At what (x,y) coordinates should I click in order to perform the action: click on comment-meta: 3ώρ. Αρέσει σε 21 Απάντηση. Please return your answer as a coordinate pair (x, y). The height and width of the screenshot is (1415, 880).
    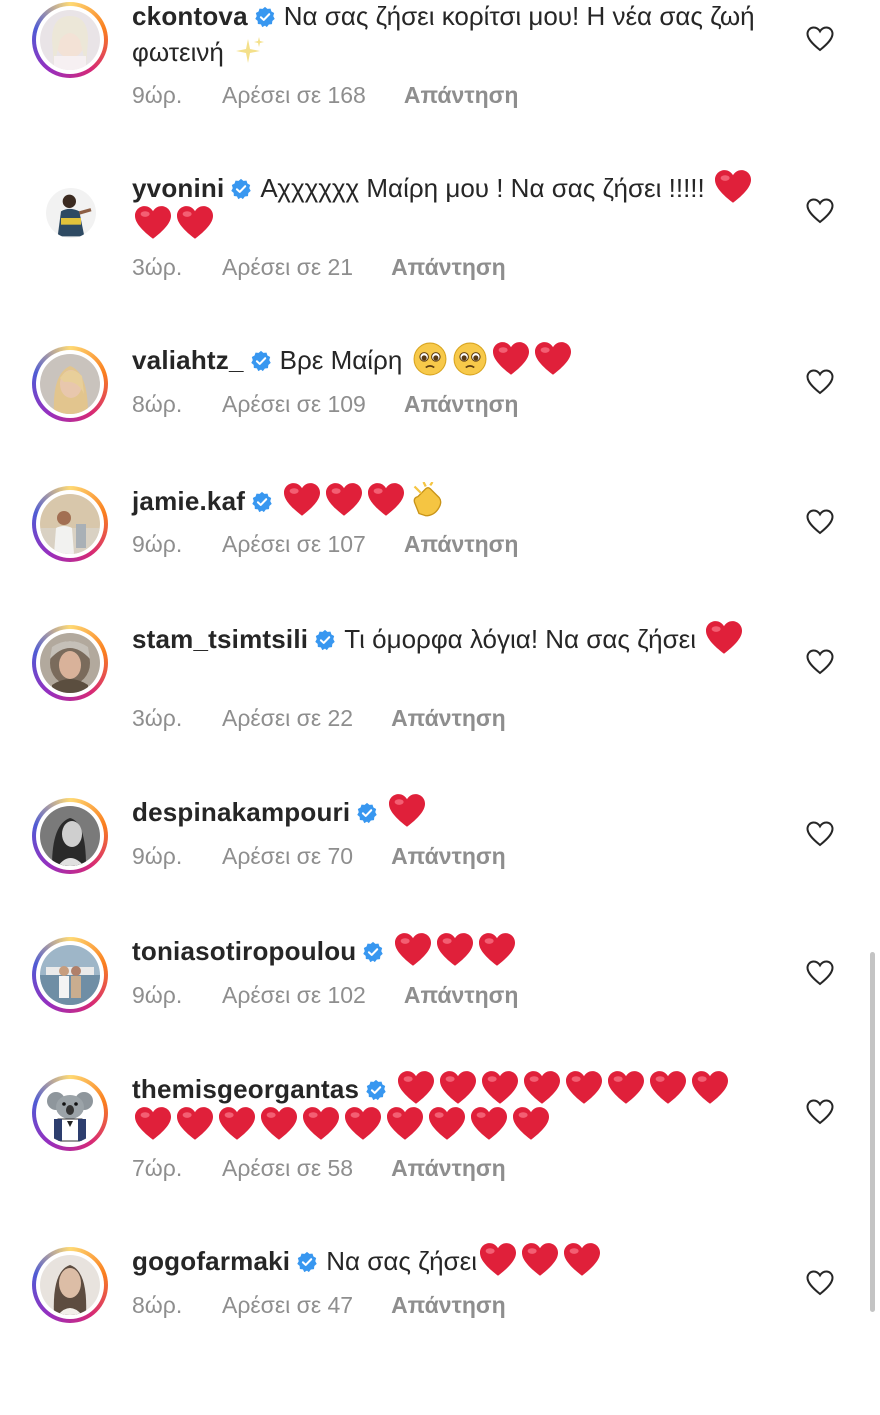
    Looking at the image, I should click on (319, 267).